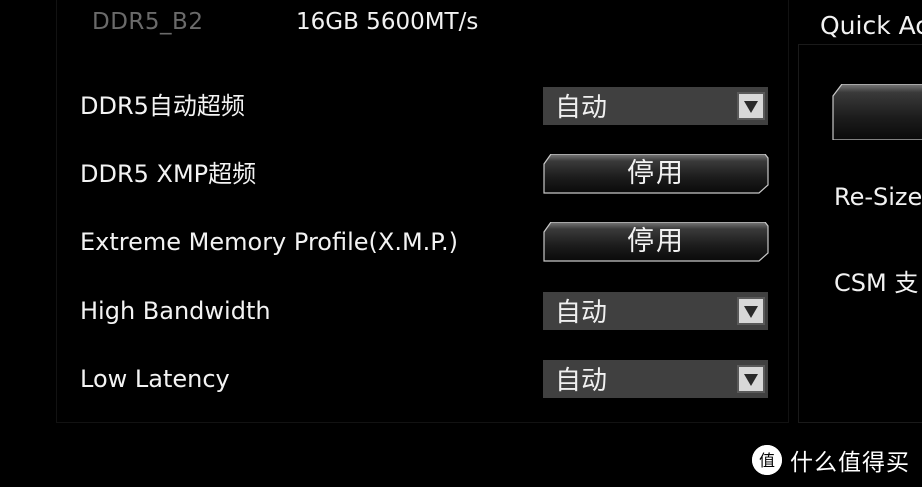 This screenshot has width=922, height=487. I want to click on setting-label: Extreme Memory Profile(X.M.P.), so click(269, 242).